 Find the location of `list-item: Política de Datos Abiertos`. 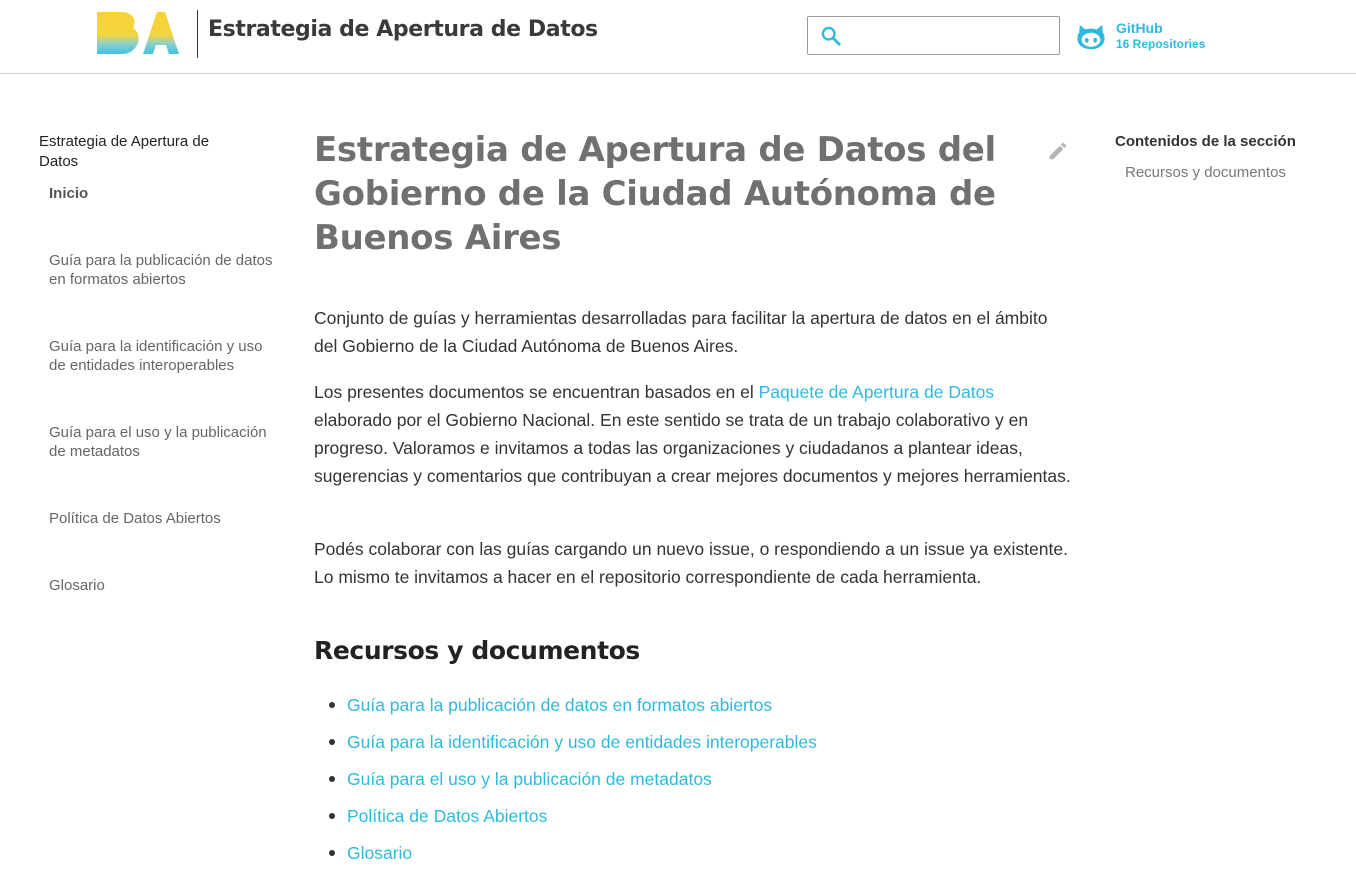

list-item: Política de Datos Abiertos is located at coordinates (565, 822).